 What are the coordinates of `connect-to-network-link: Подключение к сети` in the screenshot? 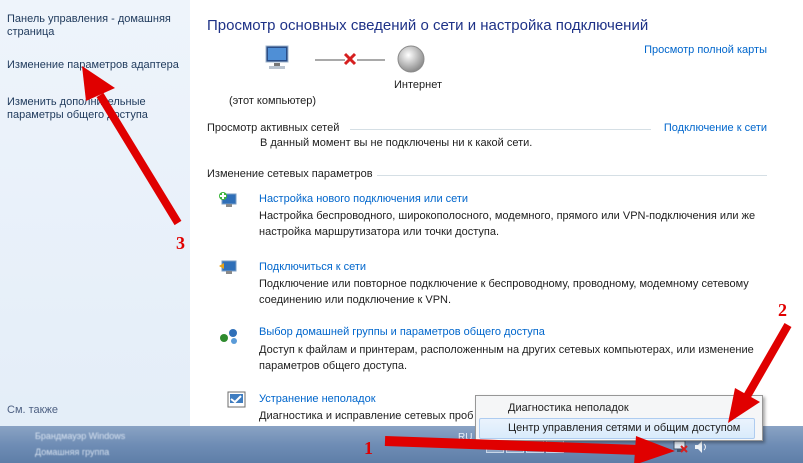 It's located at (715, 128).